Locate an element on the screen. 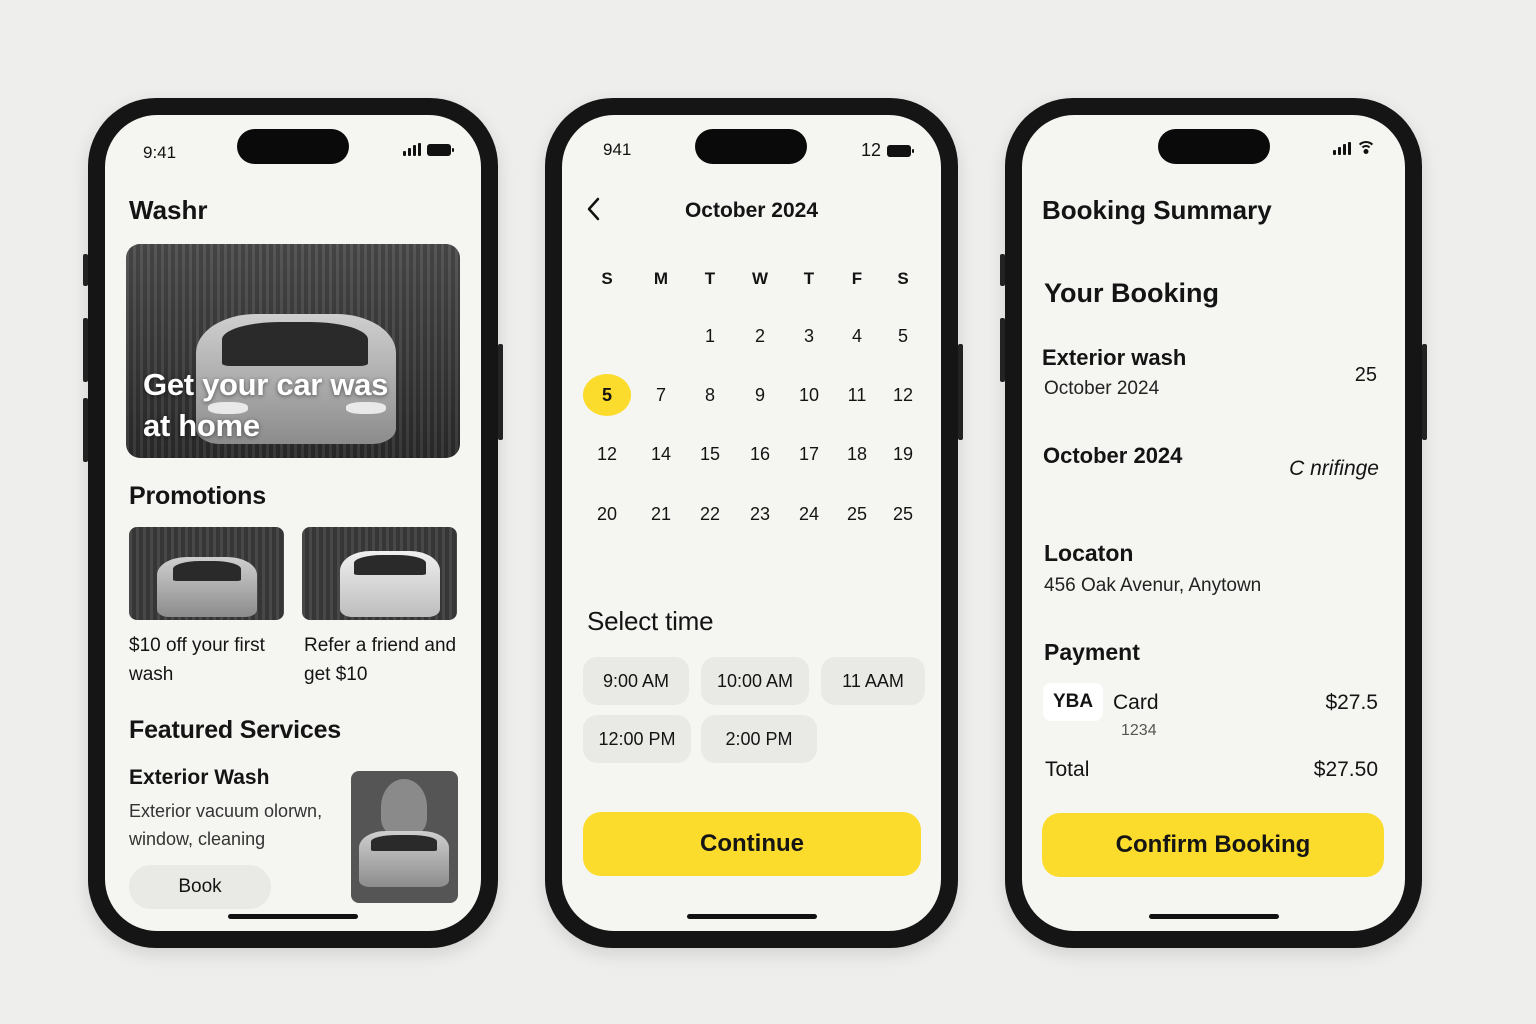  month-label: October 2024 is located at coordinates (751, 210).